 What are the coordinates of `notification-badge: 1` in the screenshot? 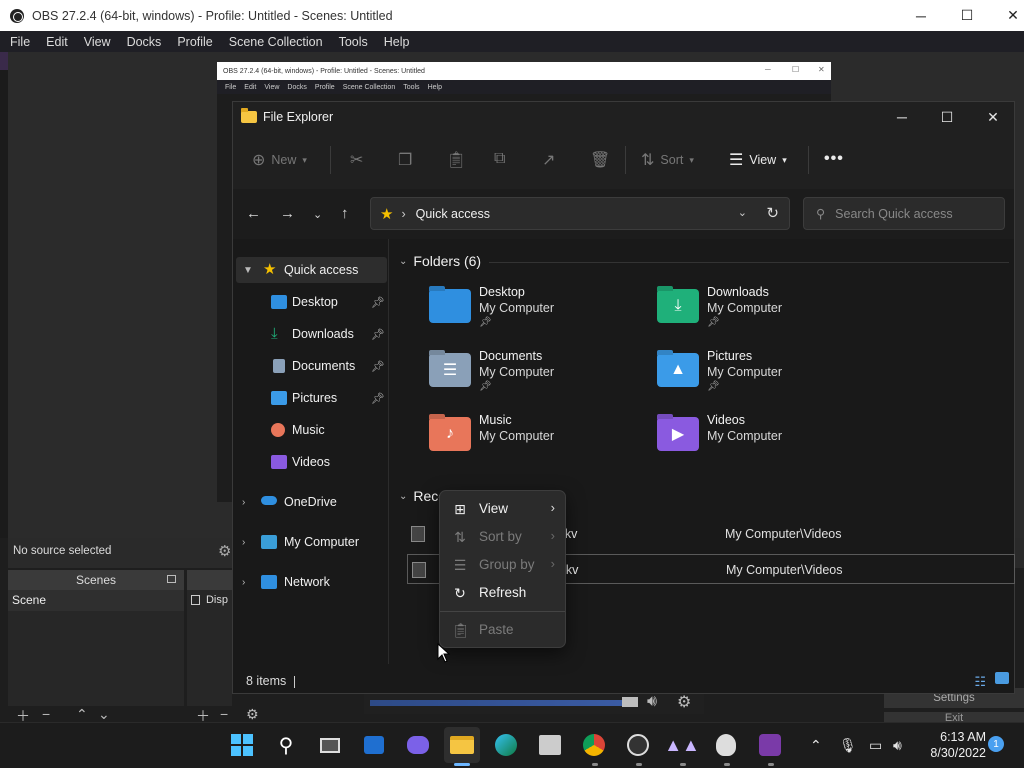 It's located at (996, 744).